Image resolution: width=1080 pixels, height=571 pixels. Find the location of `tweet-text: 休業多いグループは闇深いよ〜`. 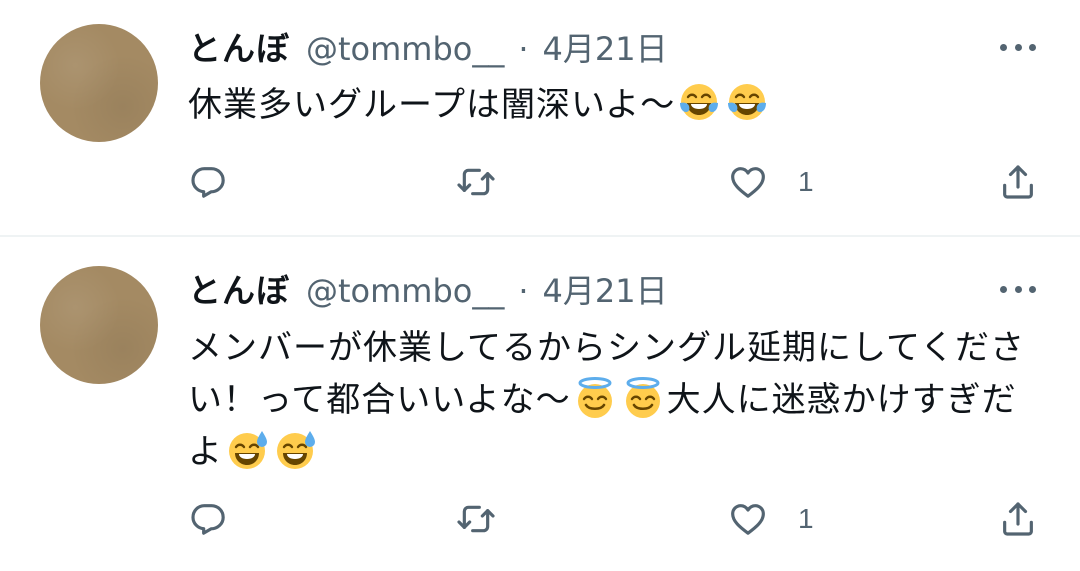

tweet-text: 休業多いグループは闇深いよ〜 is located at coordinates (618, 105).